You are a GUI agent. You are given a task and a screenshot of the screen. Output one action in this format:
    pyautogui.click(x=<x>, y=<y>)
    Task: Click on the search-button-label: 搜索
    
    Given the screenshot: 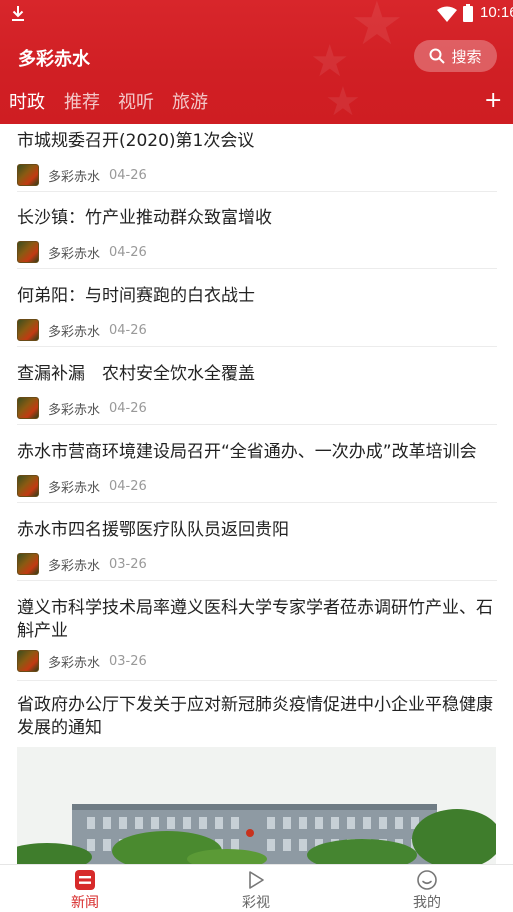 What is the action you would take?
    pyautogui.click(x=466, y=56)
    